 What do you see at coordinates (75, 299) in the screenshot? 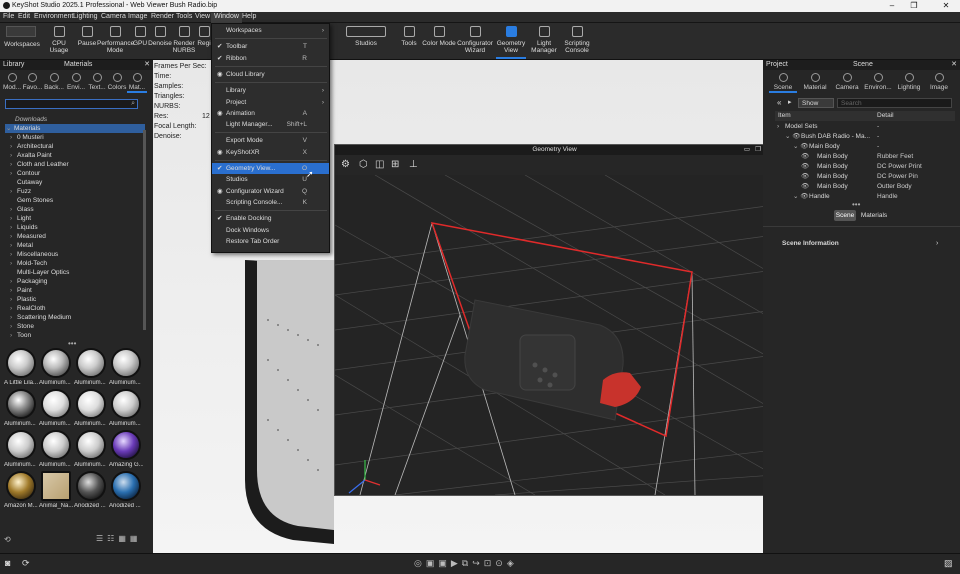
I see `tree-item: › Plastic` at bounding box center [75, 299].